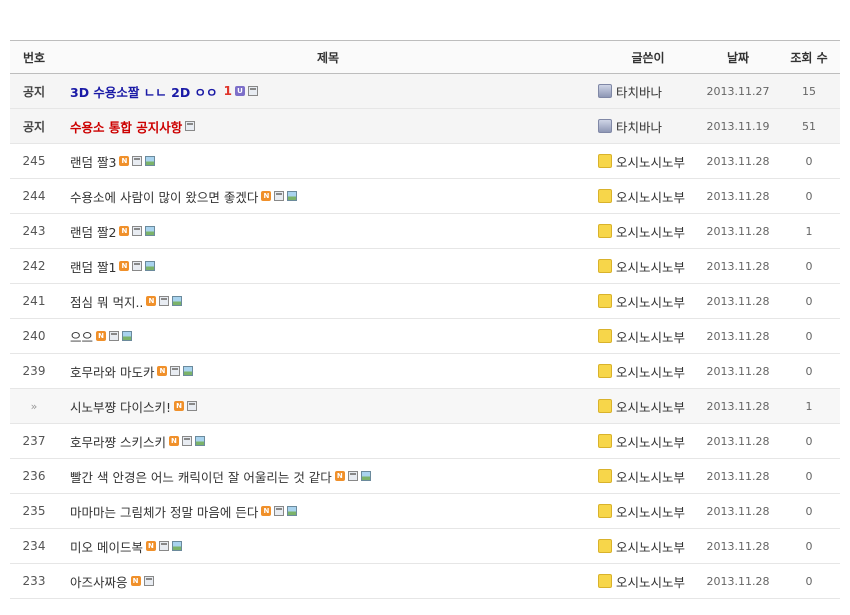  Describe the element at coordinates (93, 161) in the screenshot. I see `post-title-link: 랜덤 짤3` at that location.